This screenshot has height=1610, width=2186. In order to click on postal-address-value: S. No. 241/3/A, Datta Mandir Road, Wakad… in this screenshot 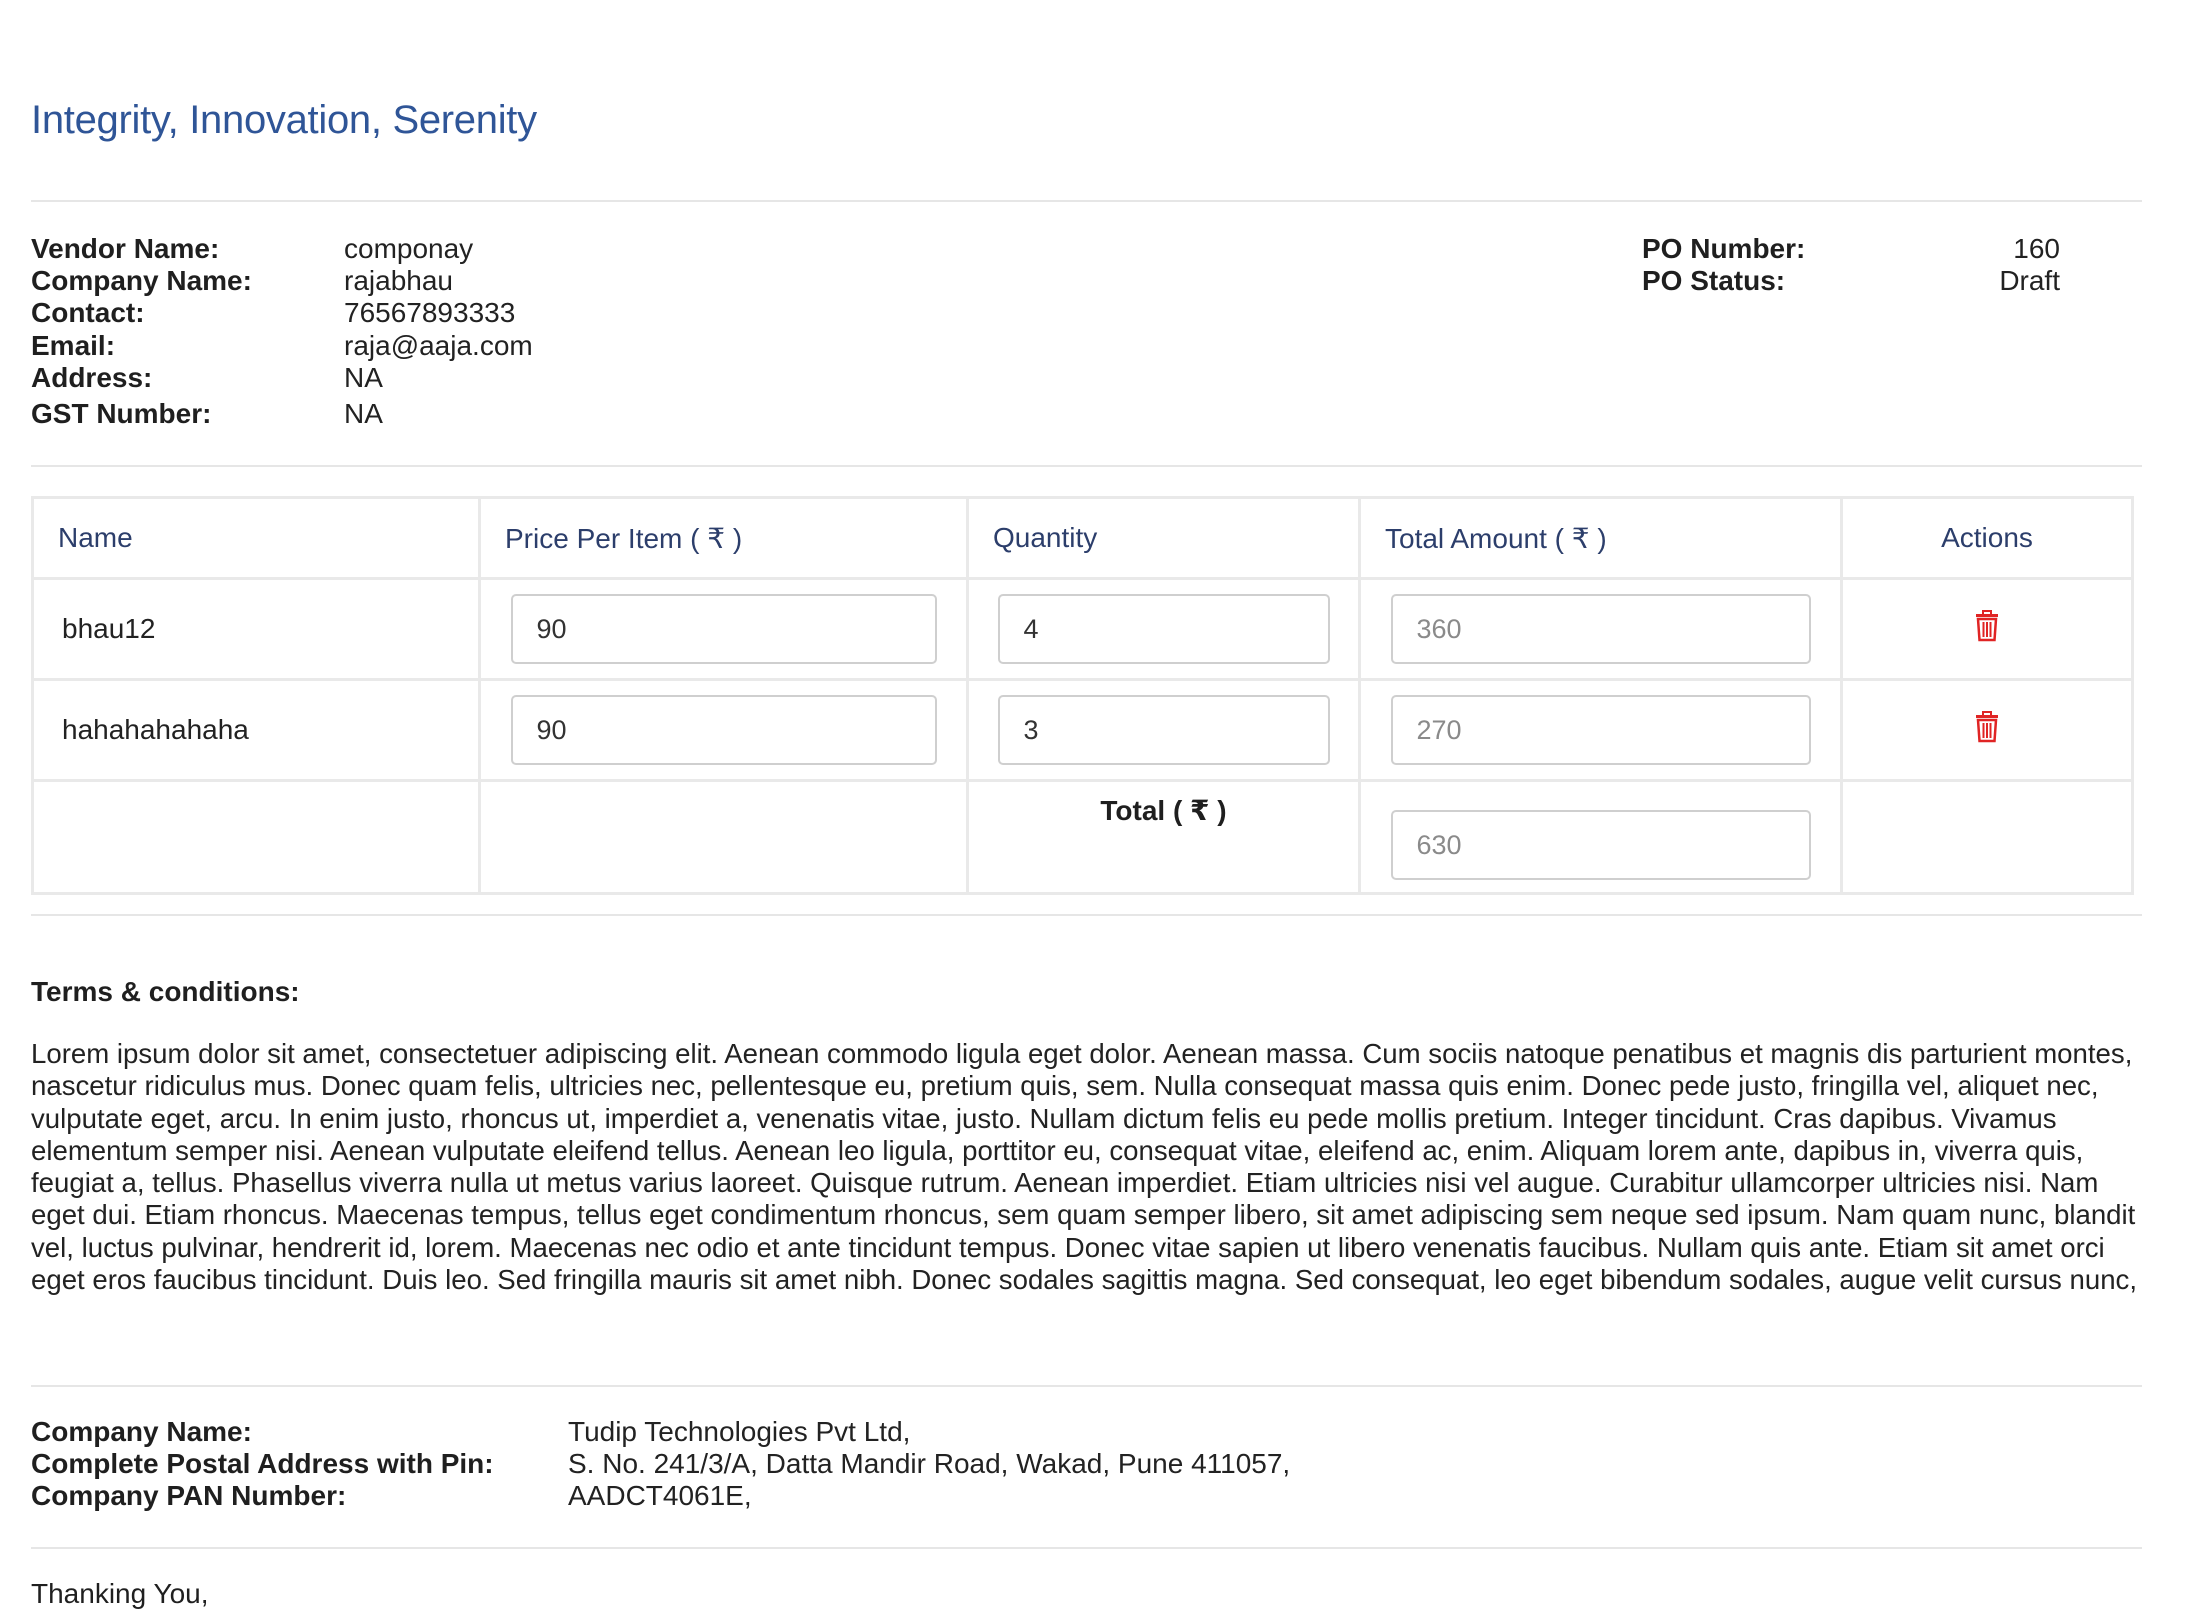, I will do `click(929, 1463)`.